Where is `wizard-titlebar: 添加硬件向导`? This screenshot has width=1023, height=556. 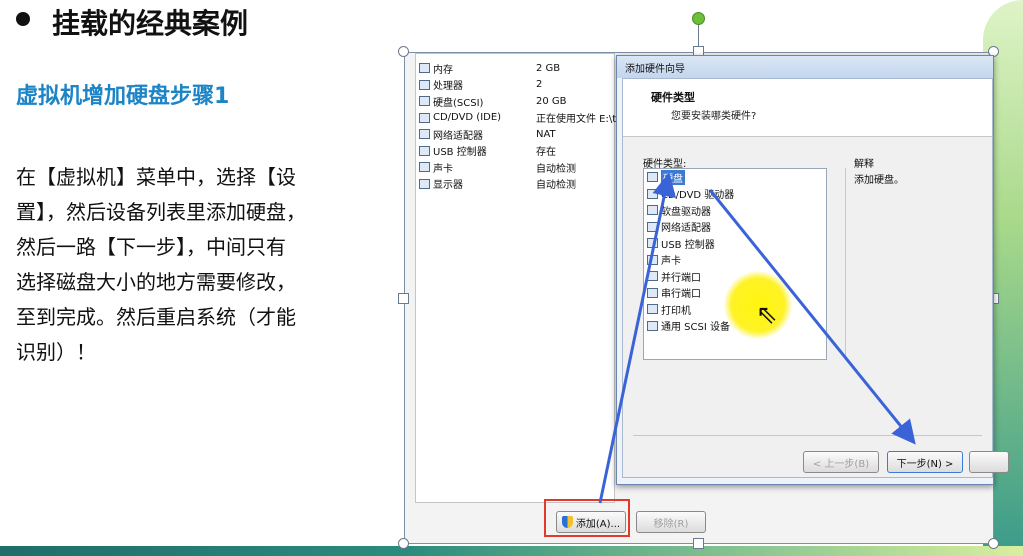
wizard-titlebar: 添加硬件向导 is located at coordinates (805, 67).